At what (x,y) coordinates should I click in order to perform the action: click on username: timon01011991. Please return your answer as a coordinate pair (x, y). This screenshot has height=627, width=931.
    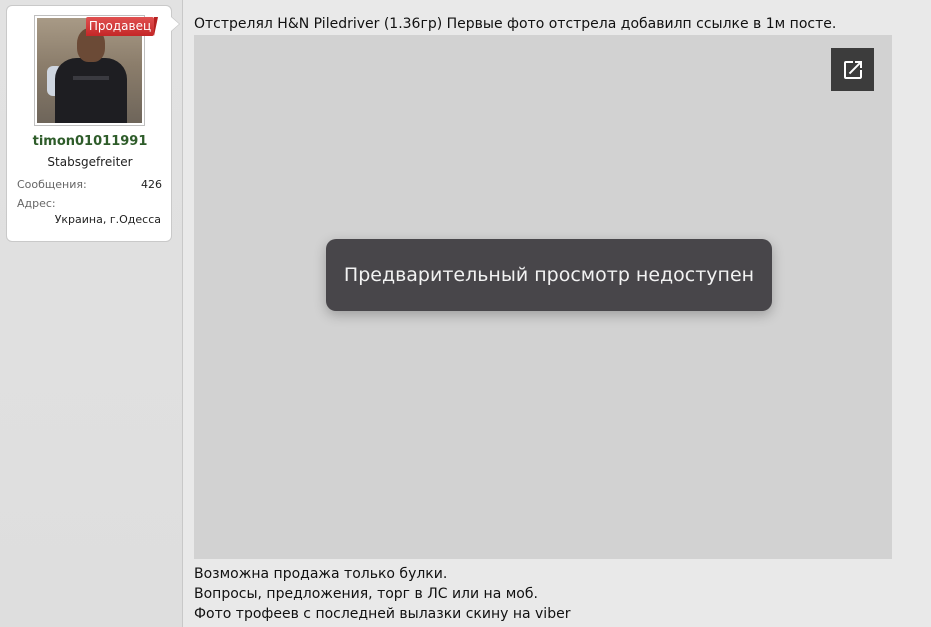
    Looking at the image, I should click on (90, 141).